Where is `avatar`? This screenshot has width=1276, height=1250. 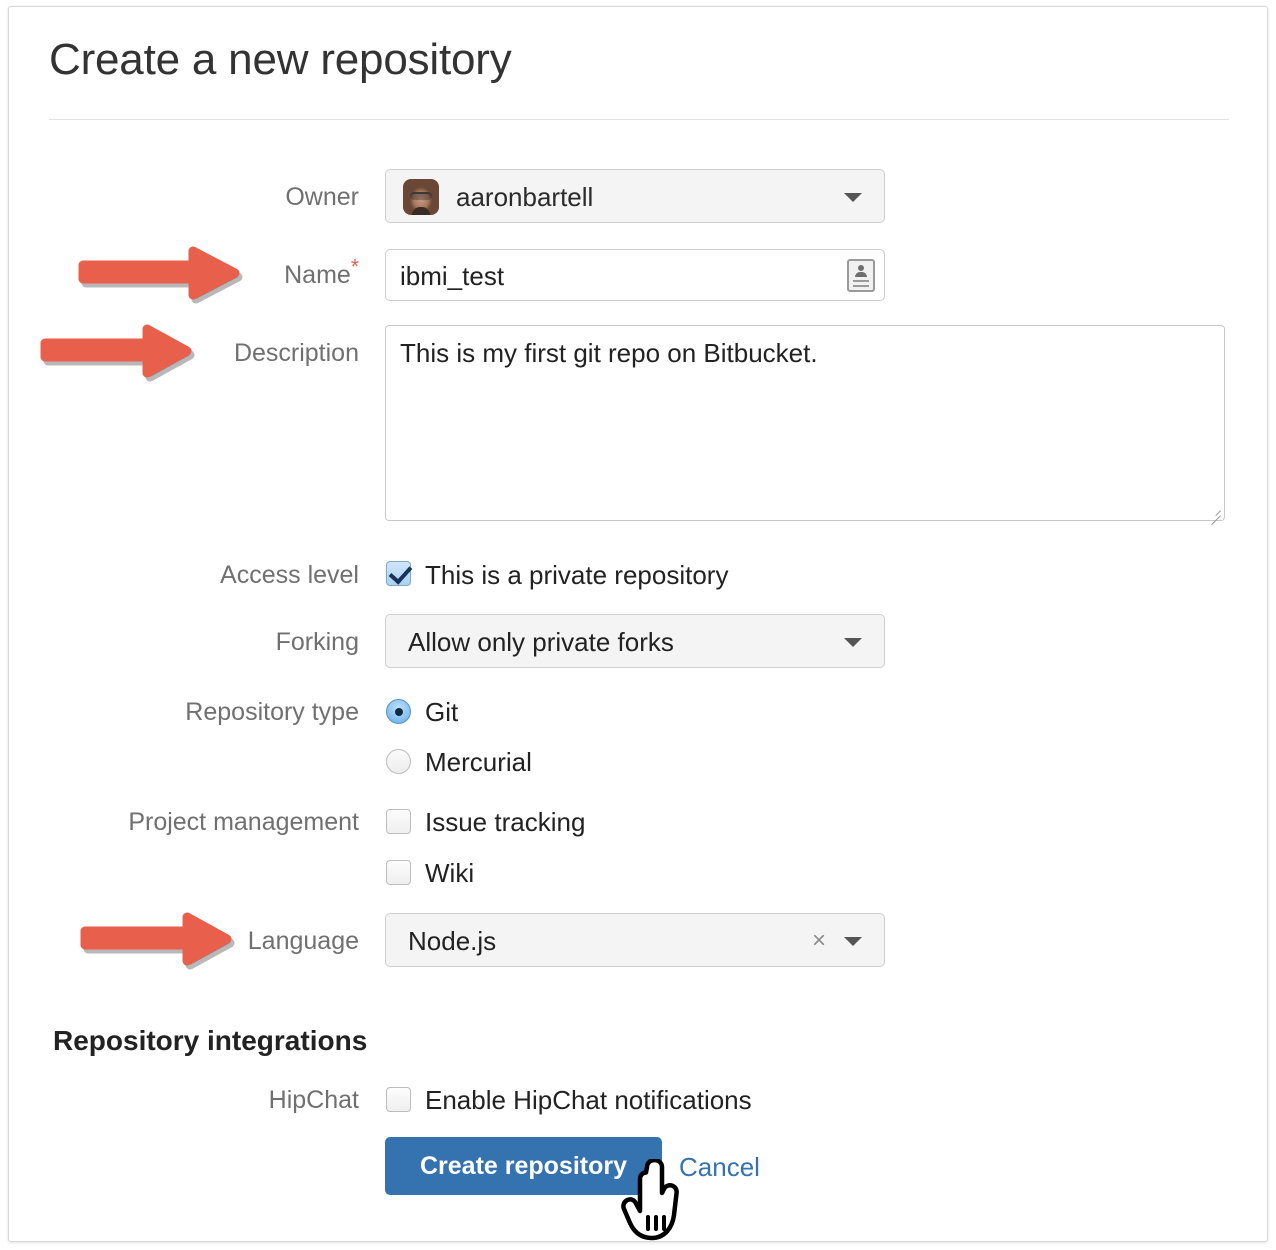
avatar is located at coordinates (421, 197).